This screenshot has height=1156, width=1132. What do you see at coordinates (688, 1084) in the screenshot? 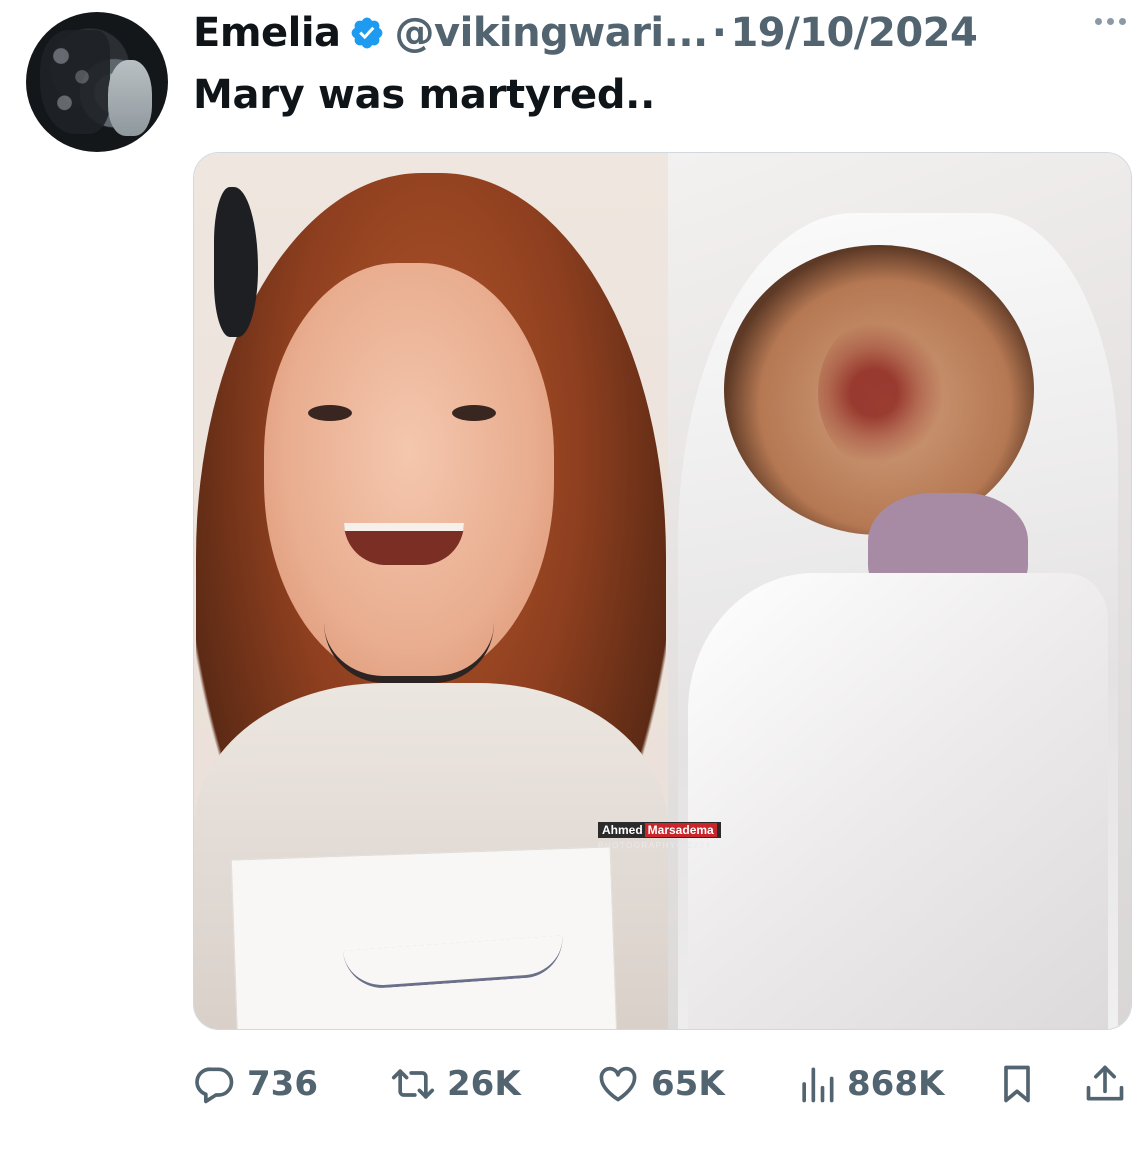
I see `like-count: 65K` at bounding box center [688, 1084].